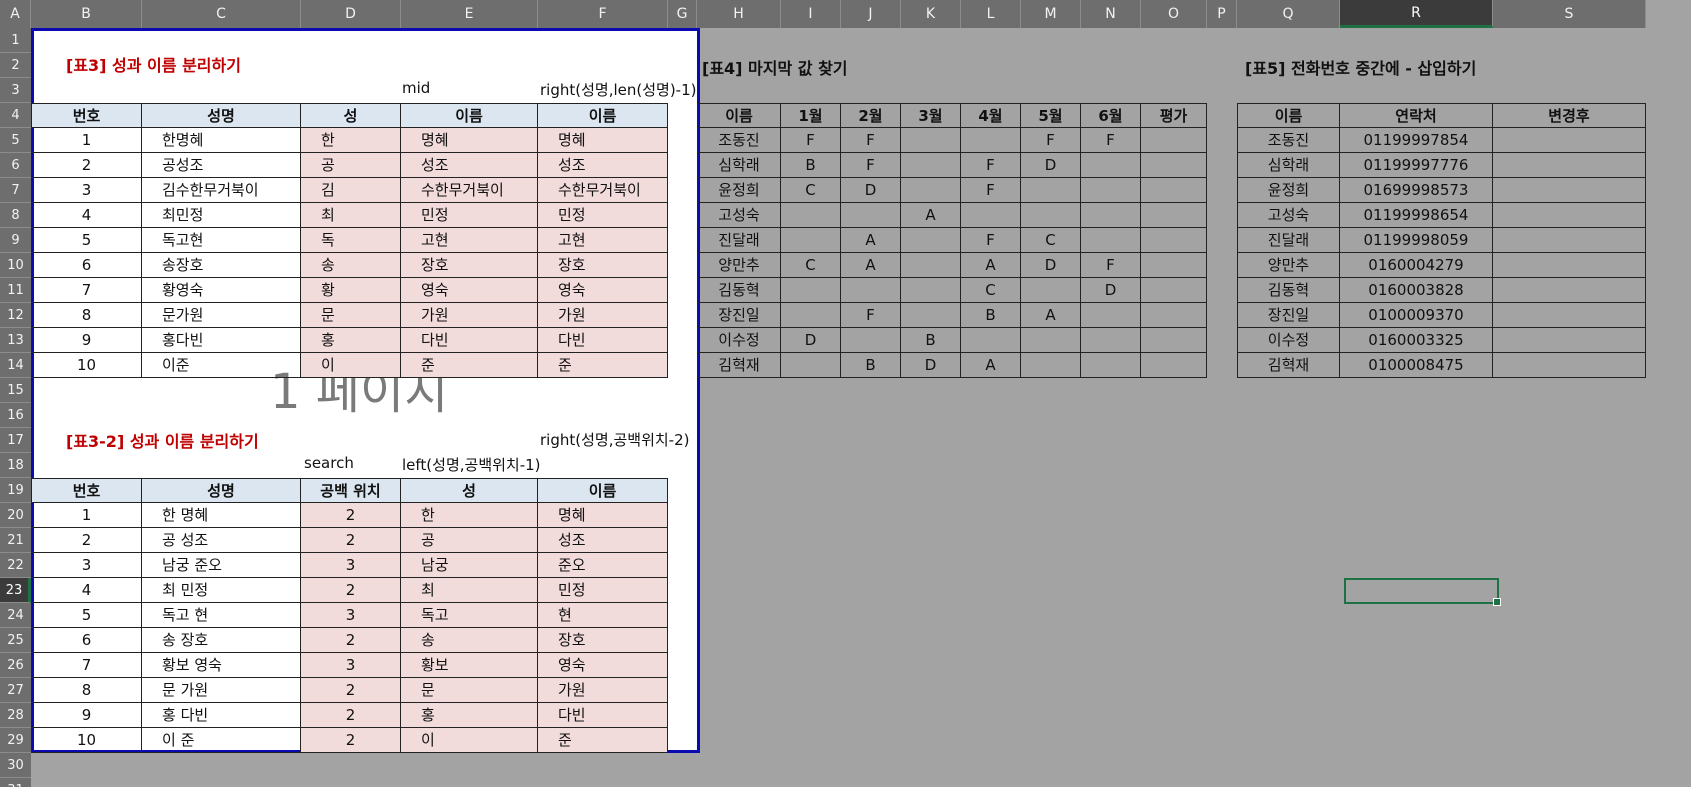 The width and height of the screenshot is (1691, 787). What do you see at coordinates (351, 240) in the screenshot?
I see `table3-cell: 독` at bounding box center [351, 240].